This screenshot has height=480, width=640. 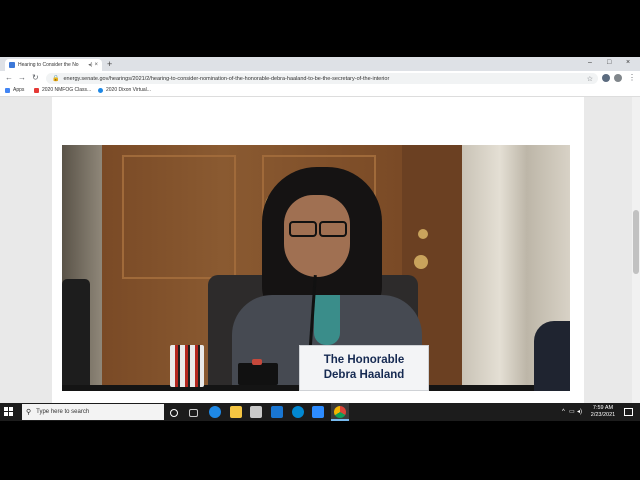 I want to click on forward-button: →, so click(x=22, y=78).